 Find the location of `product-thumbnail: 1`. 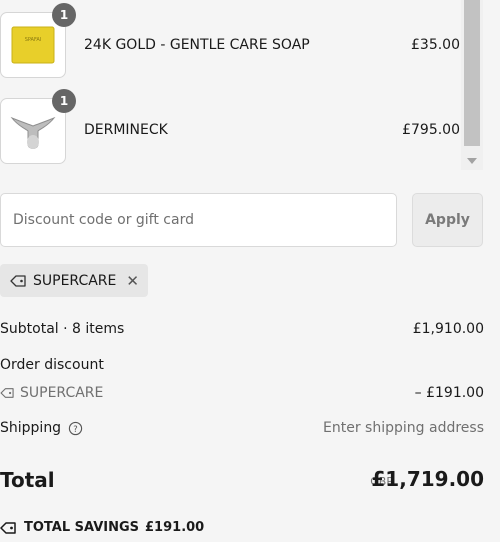

product-thumbnail: 1 is located at coordinates (38, 126).